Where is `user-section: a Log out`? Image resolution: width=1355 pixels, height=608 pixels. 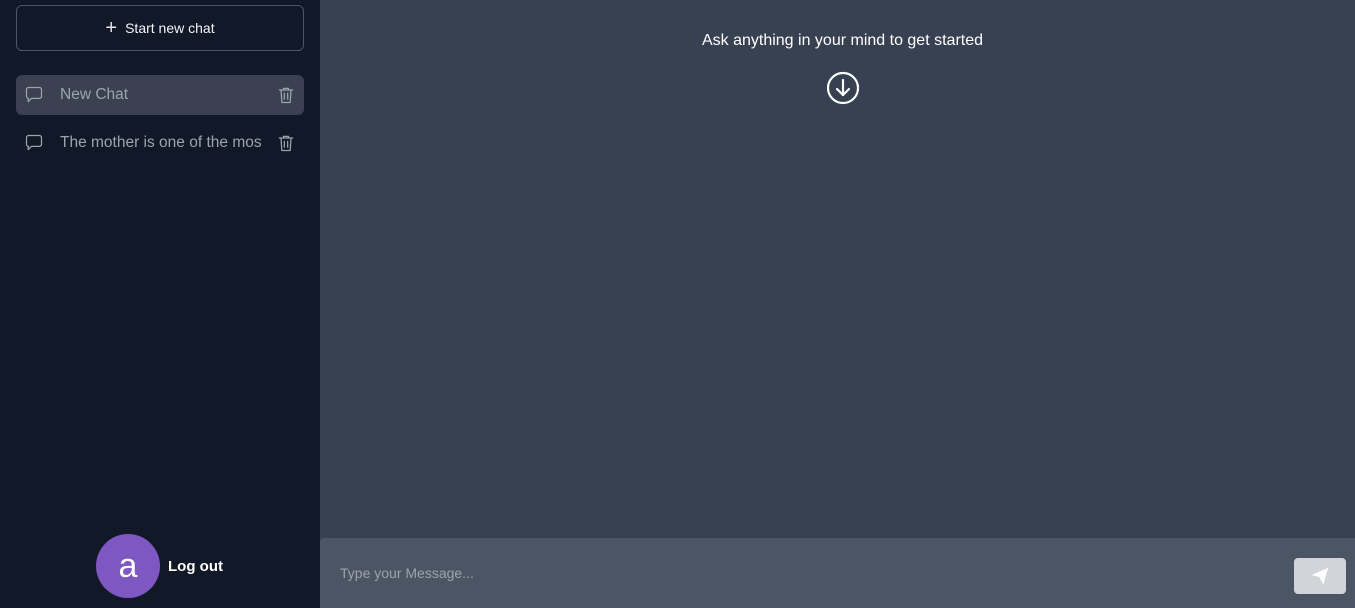 user-section: a Log out is located at coordinates (159, 566).